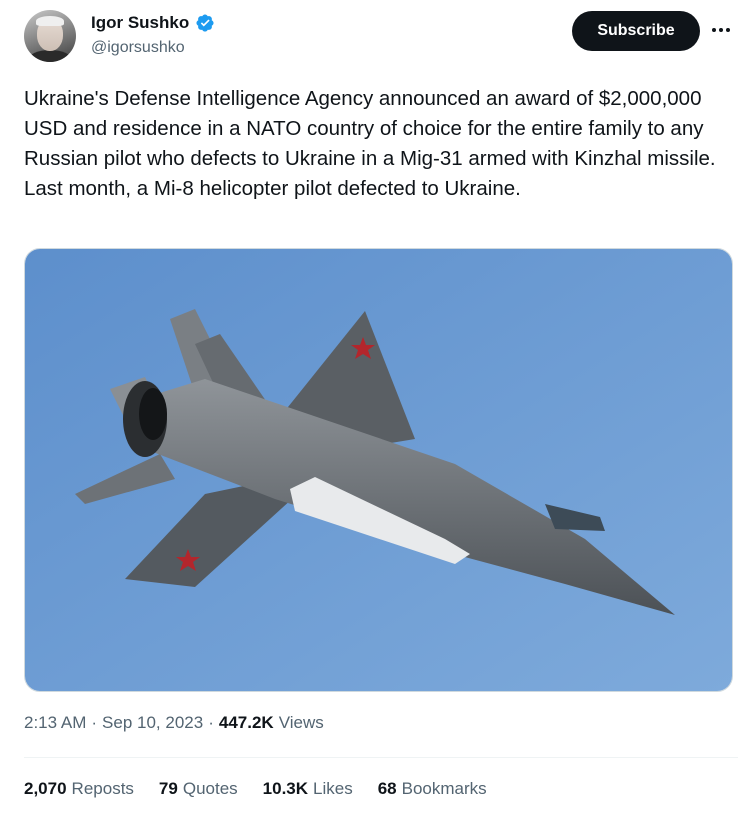 This screenshot has height=814, width=738. Describe the element at coordinates (55, 723) in the screenshot. I see `tweet-time: 2:13 AM` at that location.